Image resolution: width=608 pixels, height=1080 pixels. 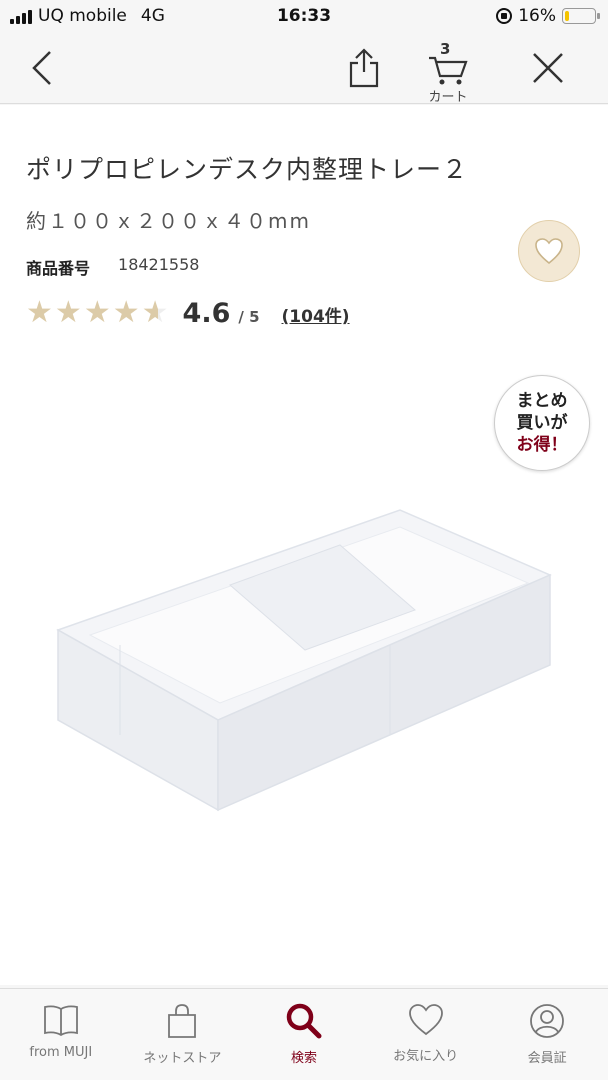 I want to click on bag-icon, so click(x=182, y=1021).